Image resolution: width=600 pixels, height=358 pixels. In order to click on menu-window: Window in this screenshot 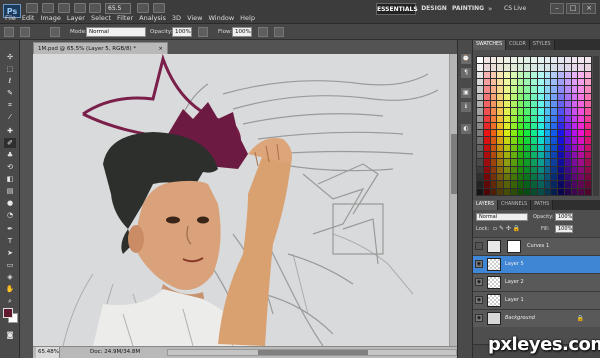, I will do `click(222, 18)`.